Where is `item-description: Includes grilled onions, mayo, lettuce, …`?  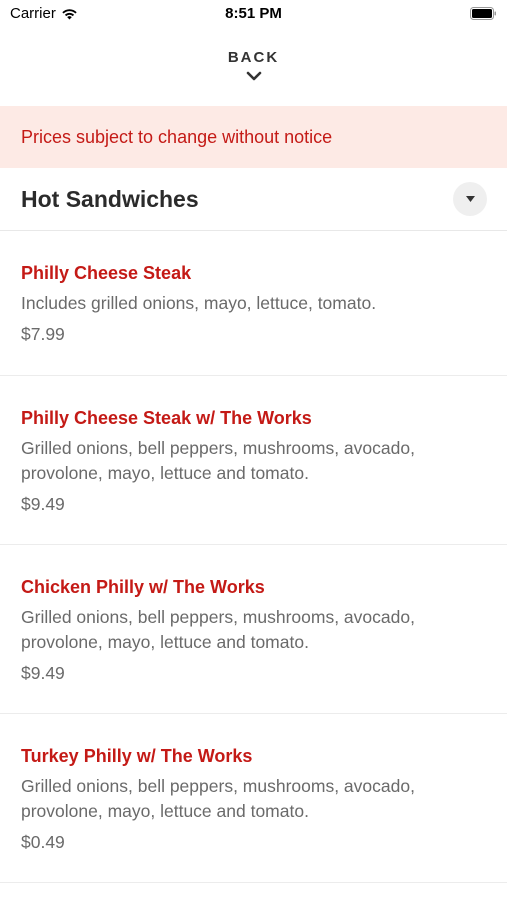 item-description: Includes grilled onions, mayo, lettuce, … is located at coordinates (199, 303).